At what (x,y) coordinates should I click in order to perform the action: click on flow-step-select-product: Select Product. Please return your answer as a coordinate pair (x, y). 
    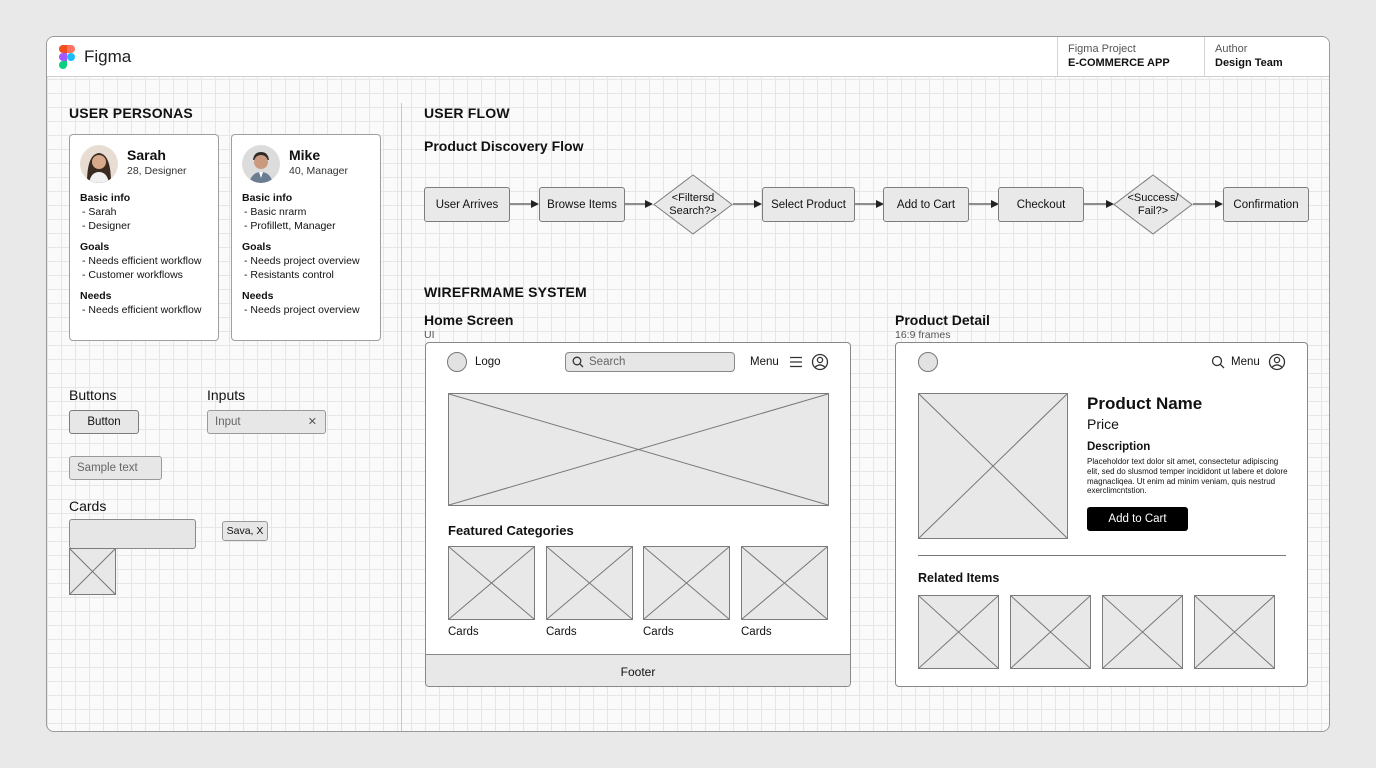
    Looking at the image, I should click on (808, 204).